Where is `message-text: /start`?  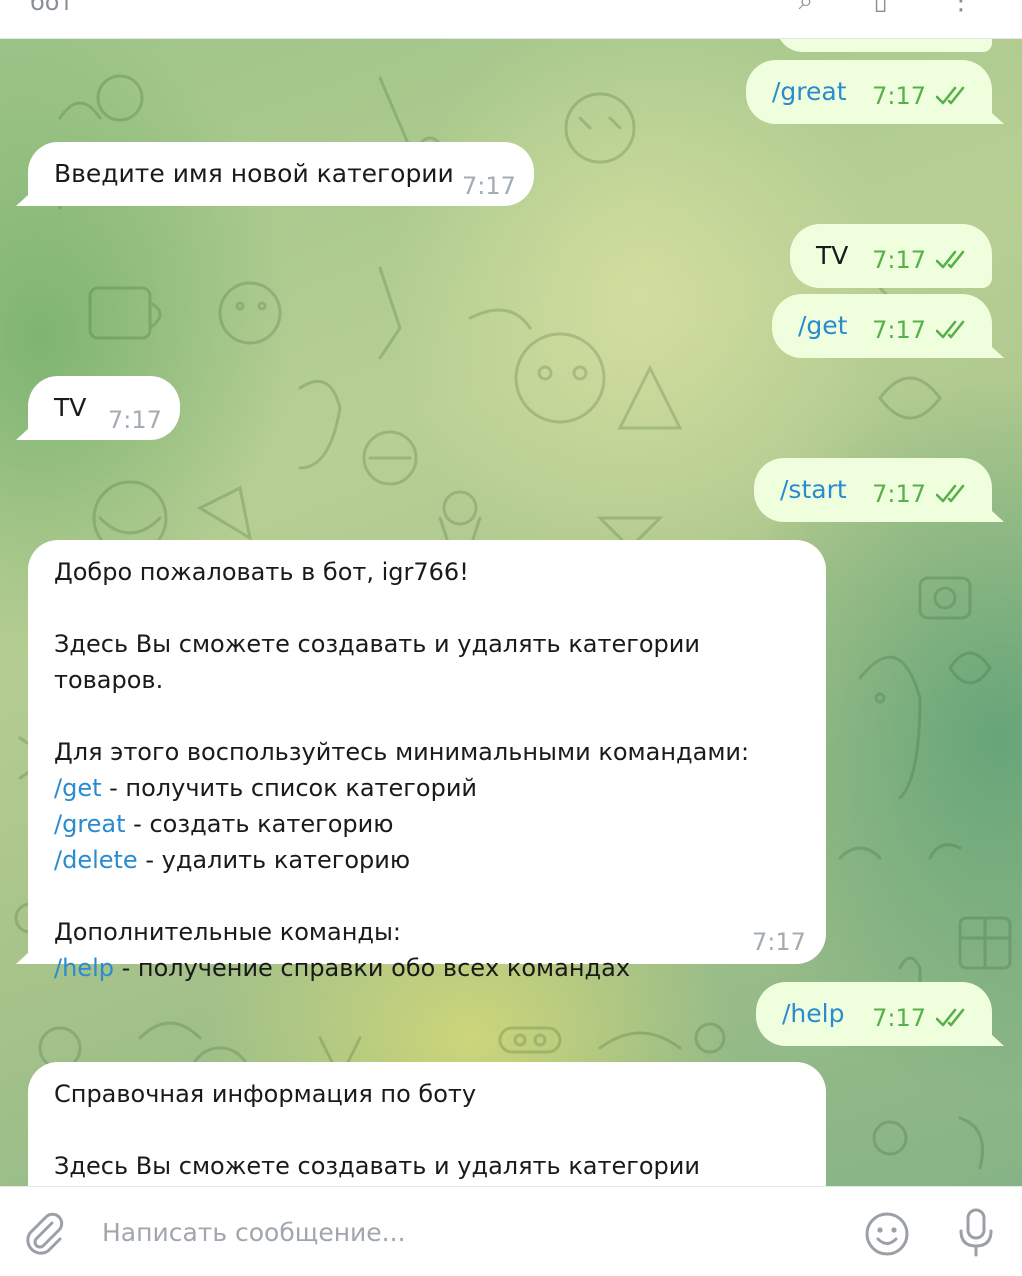
message-text: /start is located at coordinates (813, 490).